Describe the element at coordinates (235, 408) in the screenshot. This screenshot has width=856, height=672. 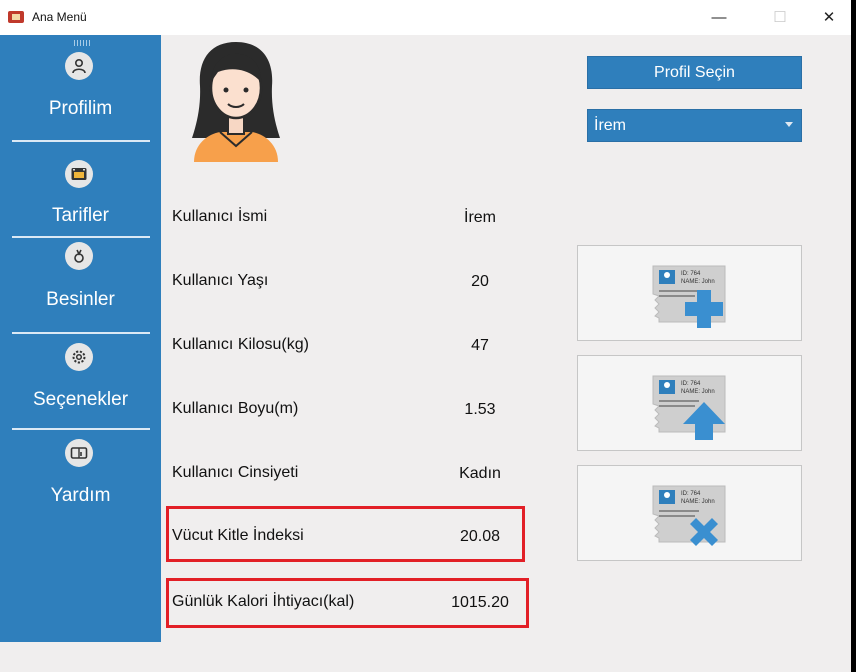
I see `field-label-height: Kullanıcı Boyu(m)` at that location.